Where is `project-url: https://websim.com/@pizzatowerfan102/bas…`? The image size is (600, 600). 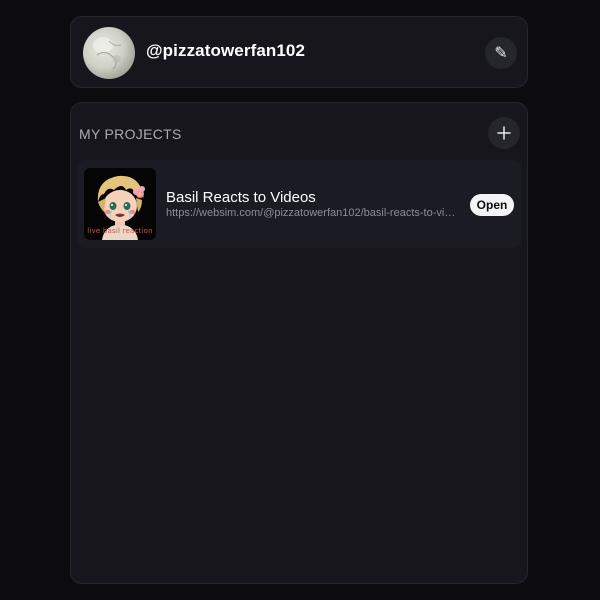 project-url: https://websim.com/@pizzatowerfan102/bas… is located at coordinates (312, 213).